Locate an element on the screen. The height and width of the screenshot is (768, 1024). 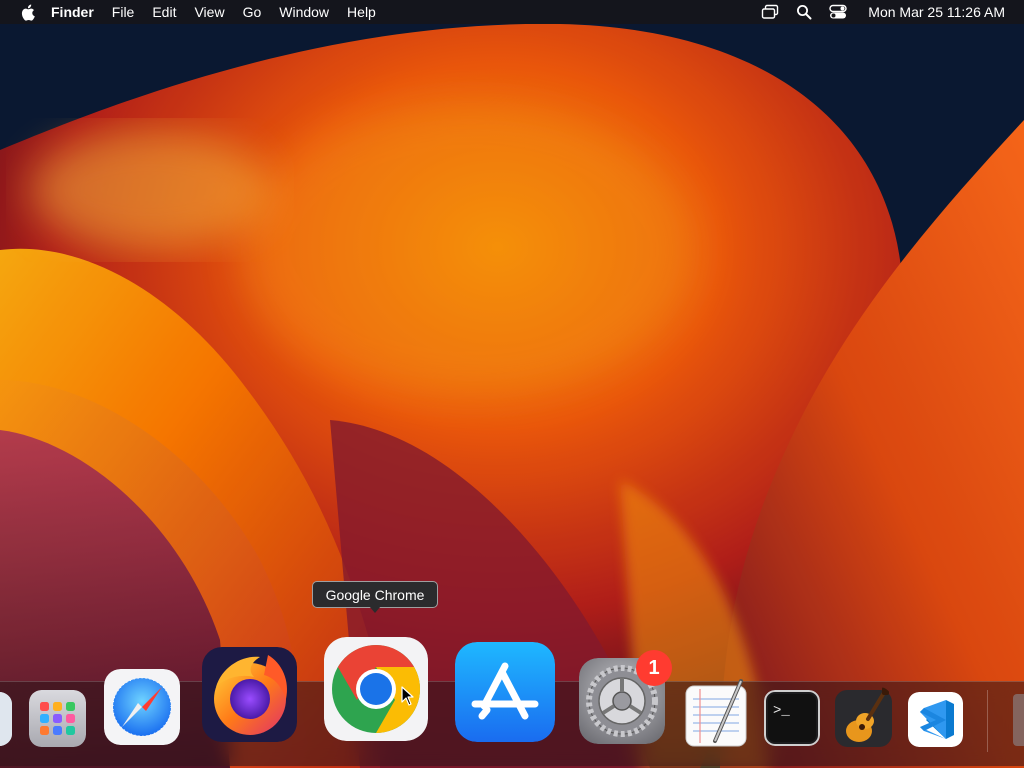
menu-go: Go is located at coordinates (252, 12).